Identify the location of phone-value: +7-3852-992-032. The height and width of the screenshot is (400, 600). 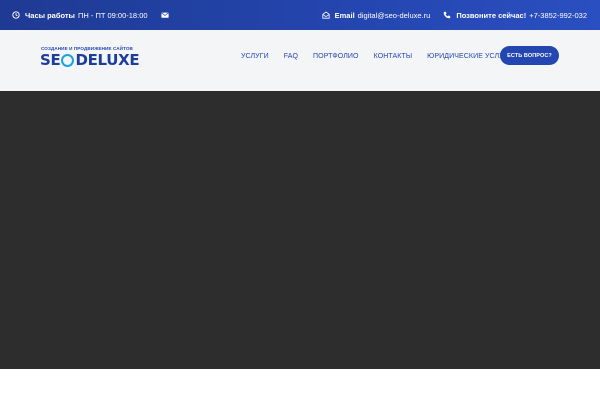
(558, 15).